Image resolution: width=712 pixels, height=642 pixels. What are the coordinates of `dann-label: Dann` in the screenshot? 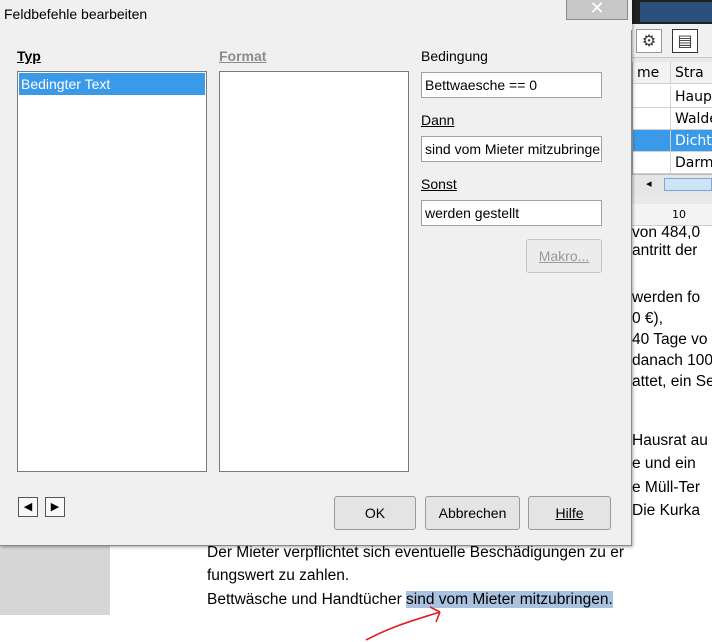 It's located at (437, 120).